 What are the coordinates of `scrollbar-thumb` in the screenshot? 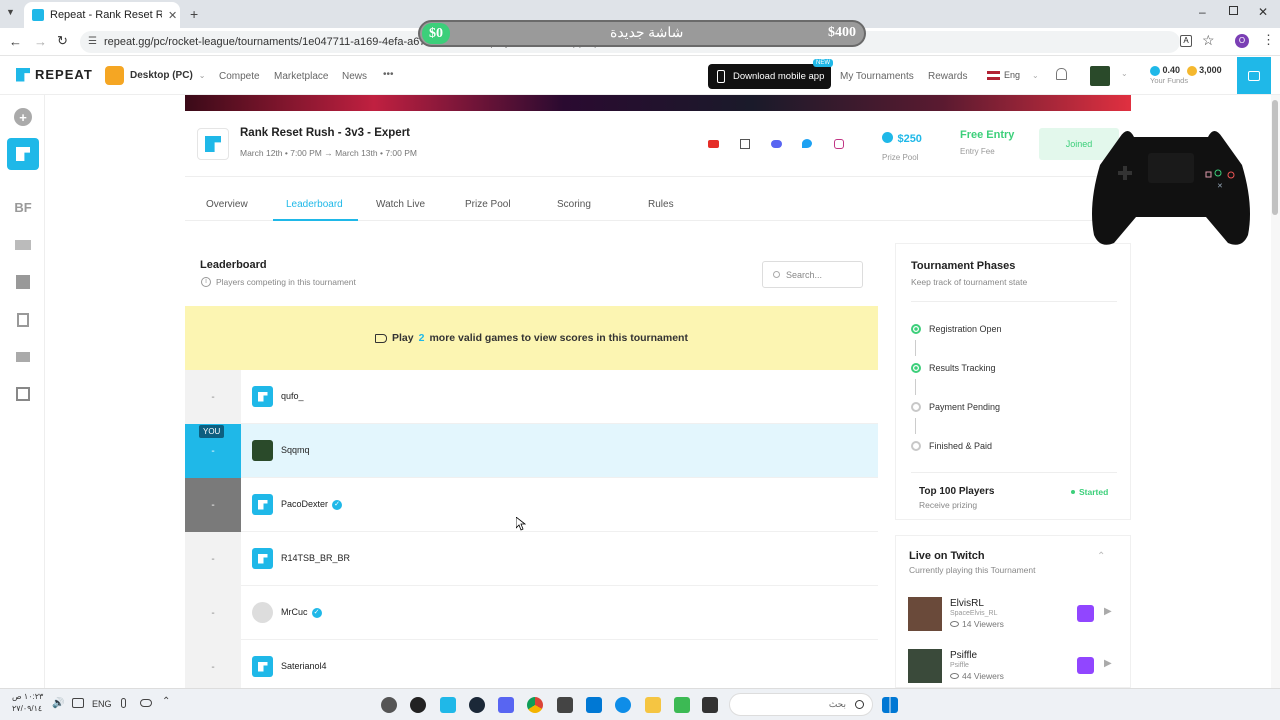 It's located at (1275, 157).